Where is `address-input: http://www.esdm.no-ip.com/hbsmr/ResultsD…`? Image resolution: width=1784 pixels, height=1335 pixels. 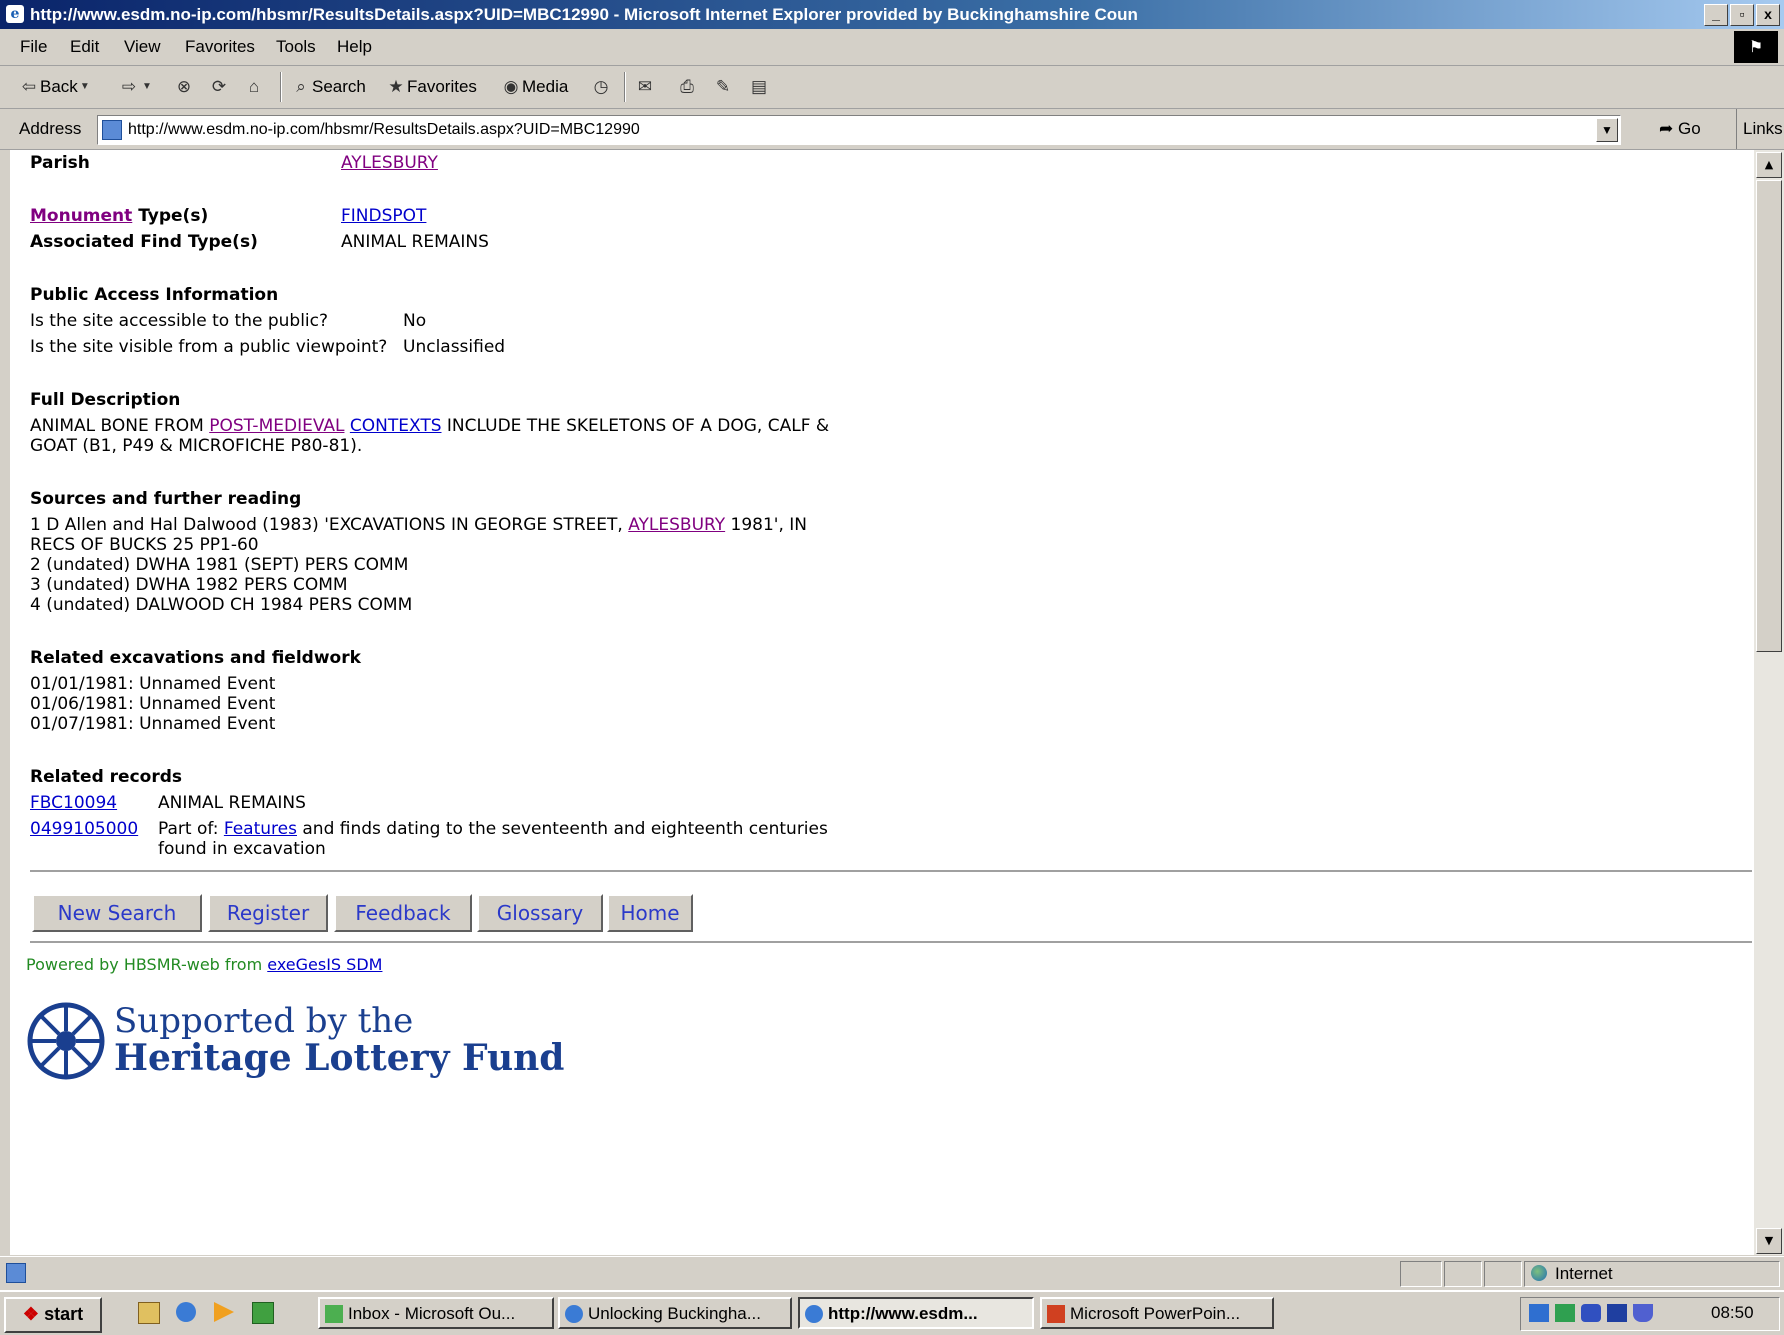
address-input: http://www.esdm.no-ip.com/hbsmr/ResultsD… is located at coordinates (859, 130).